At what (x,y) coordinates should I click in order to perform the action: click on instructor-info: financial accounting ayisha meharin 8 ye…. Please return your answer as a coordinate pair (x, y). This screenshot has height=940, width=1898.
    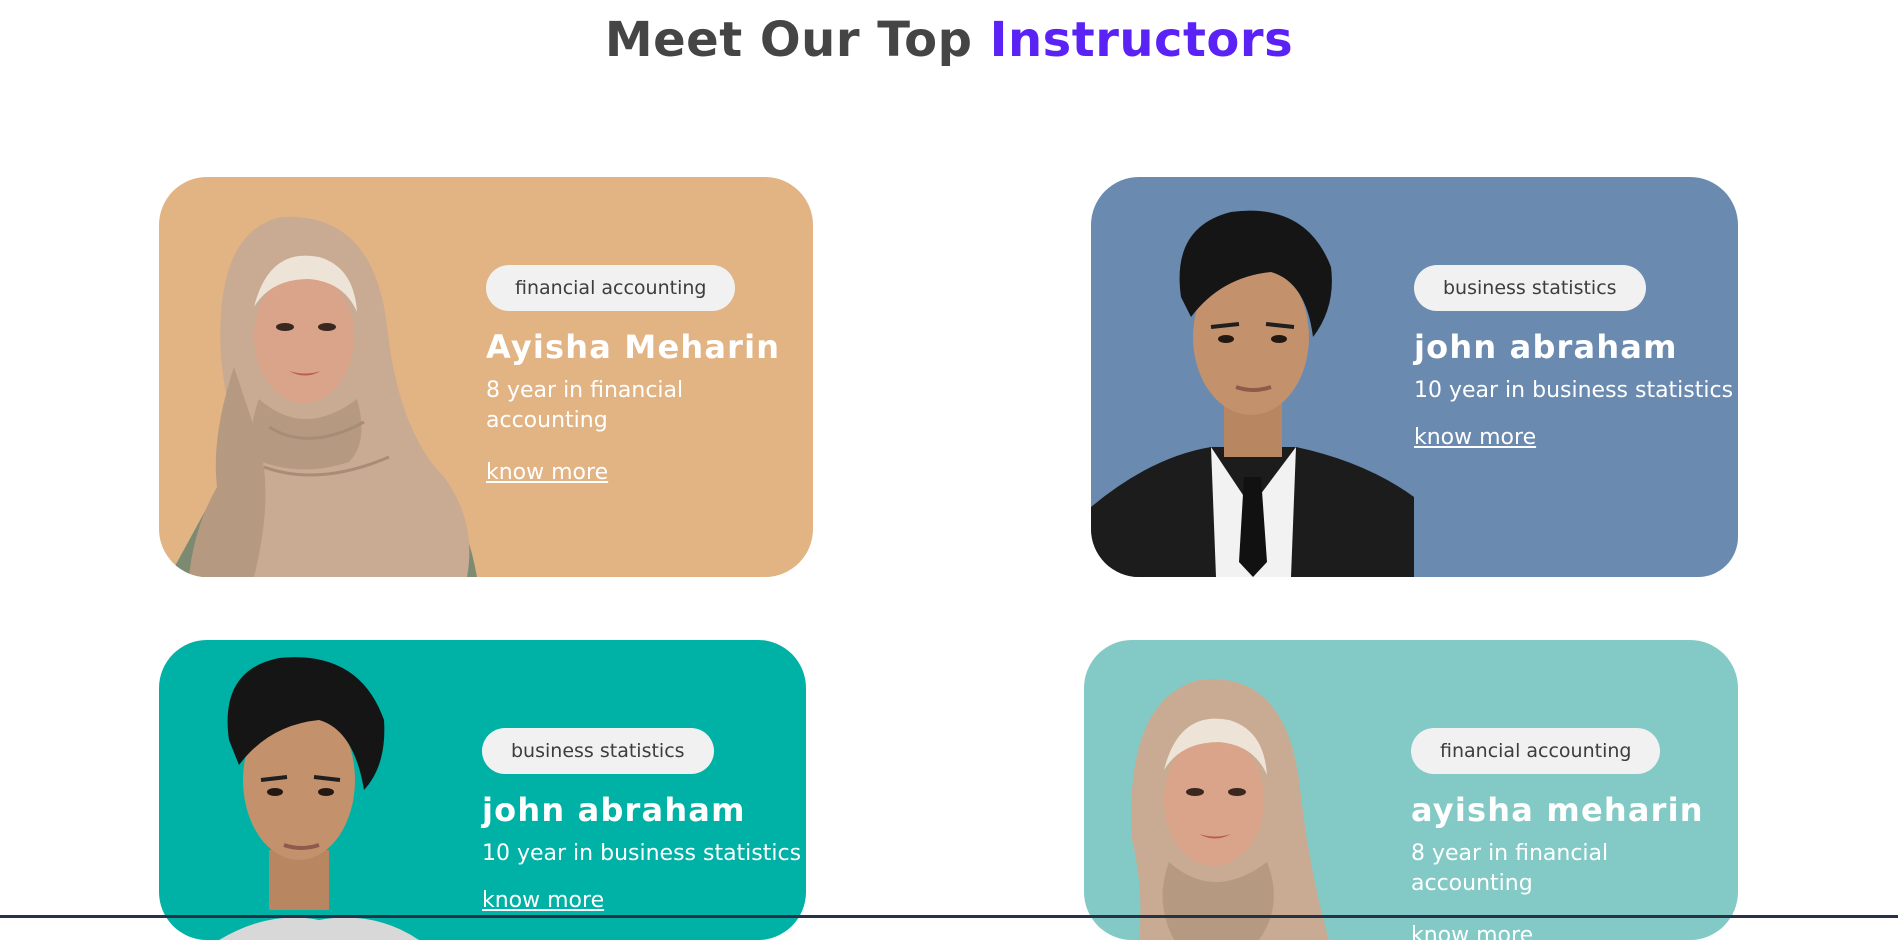
    Looking at the image, I should click on (1571, 834).